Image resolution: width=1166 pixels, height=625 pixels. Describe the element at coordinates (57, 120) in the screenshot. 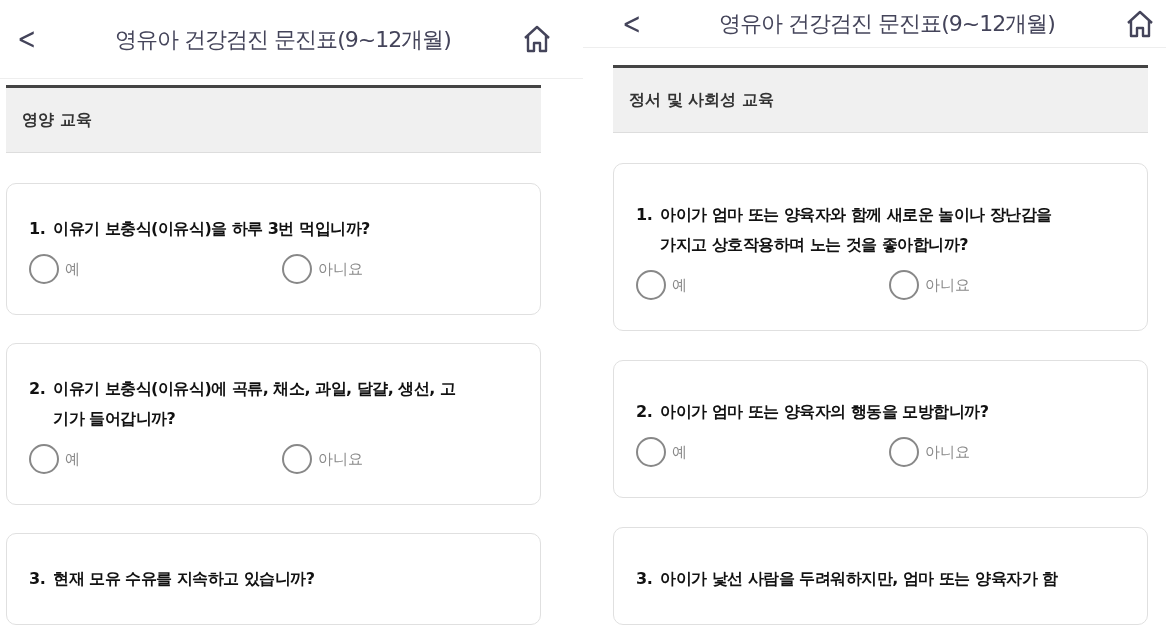

I see `section-title: 영양 교육` at that location.